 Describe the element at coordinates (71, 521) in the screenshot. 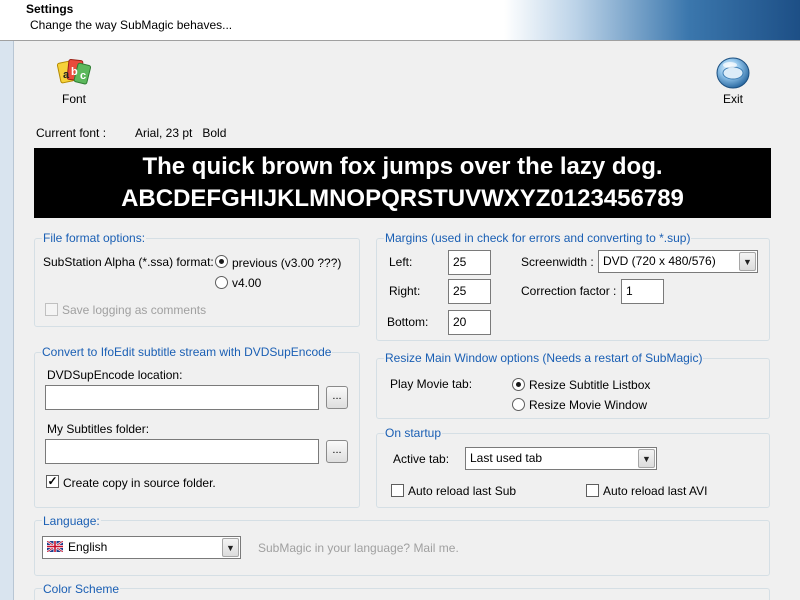

I see `language-title: Language:` at that location.